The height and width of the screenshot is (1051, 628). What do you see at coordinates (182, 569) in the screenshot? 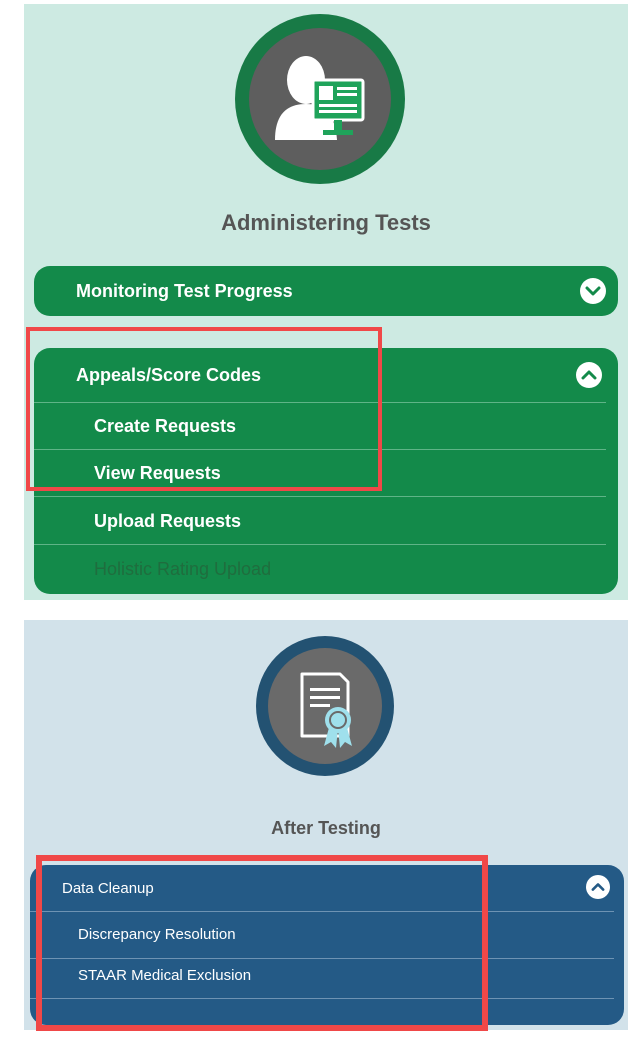
I see `menu-item-holistic-rating-upload: Holistic Rating Upload` at bounding box center [182, 569].